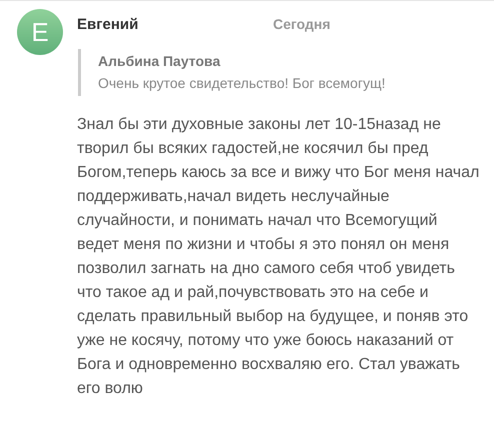 The width and height of the screenshot is (494, 440). I want to click on avatar: E, so click(40, 32).